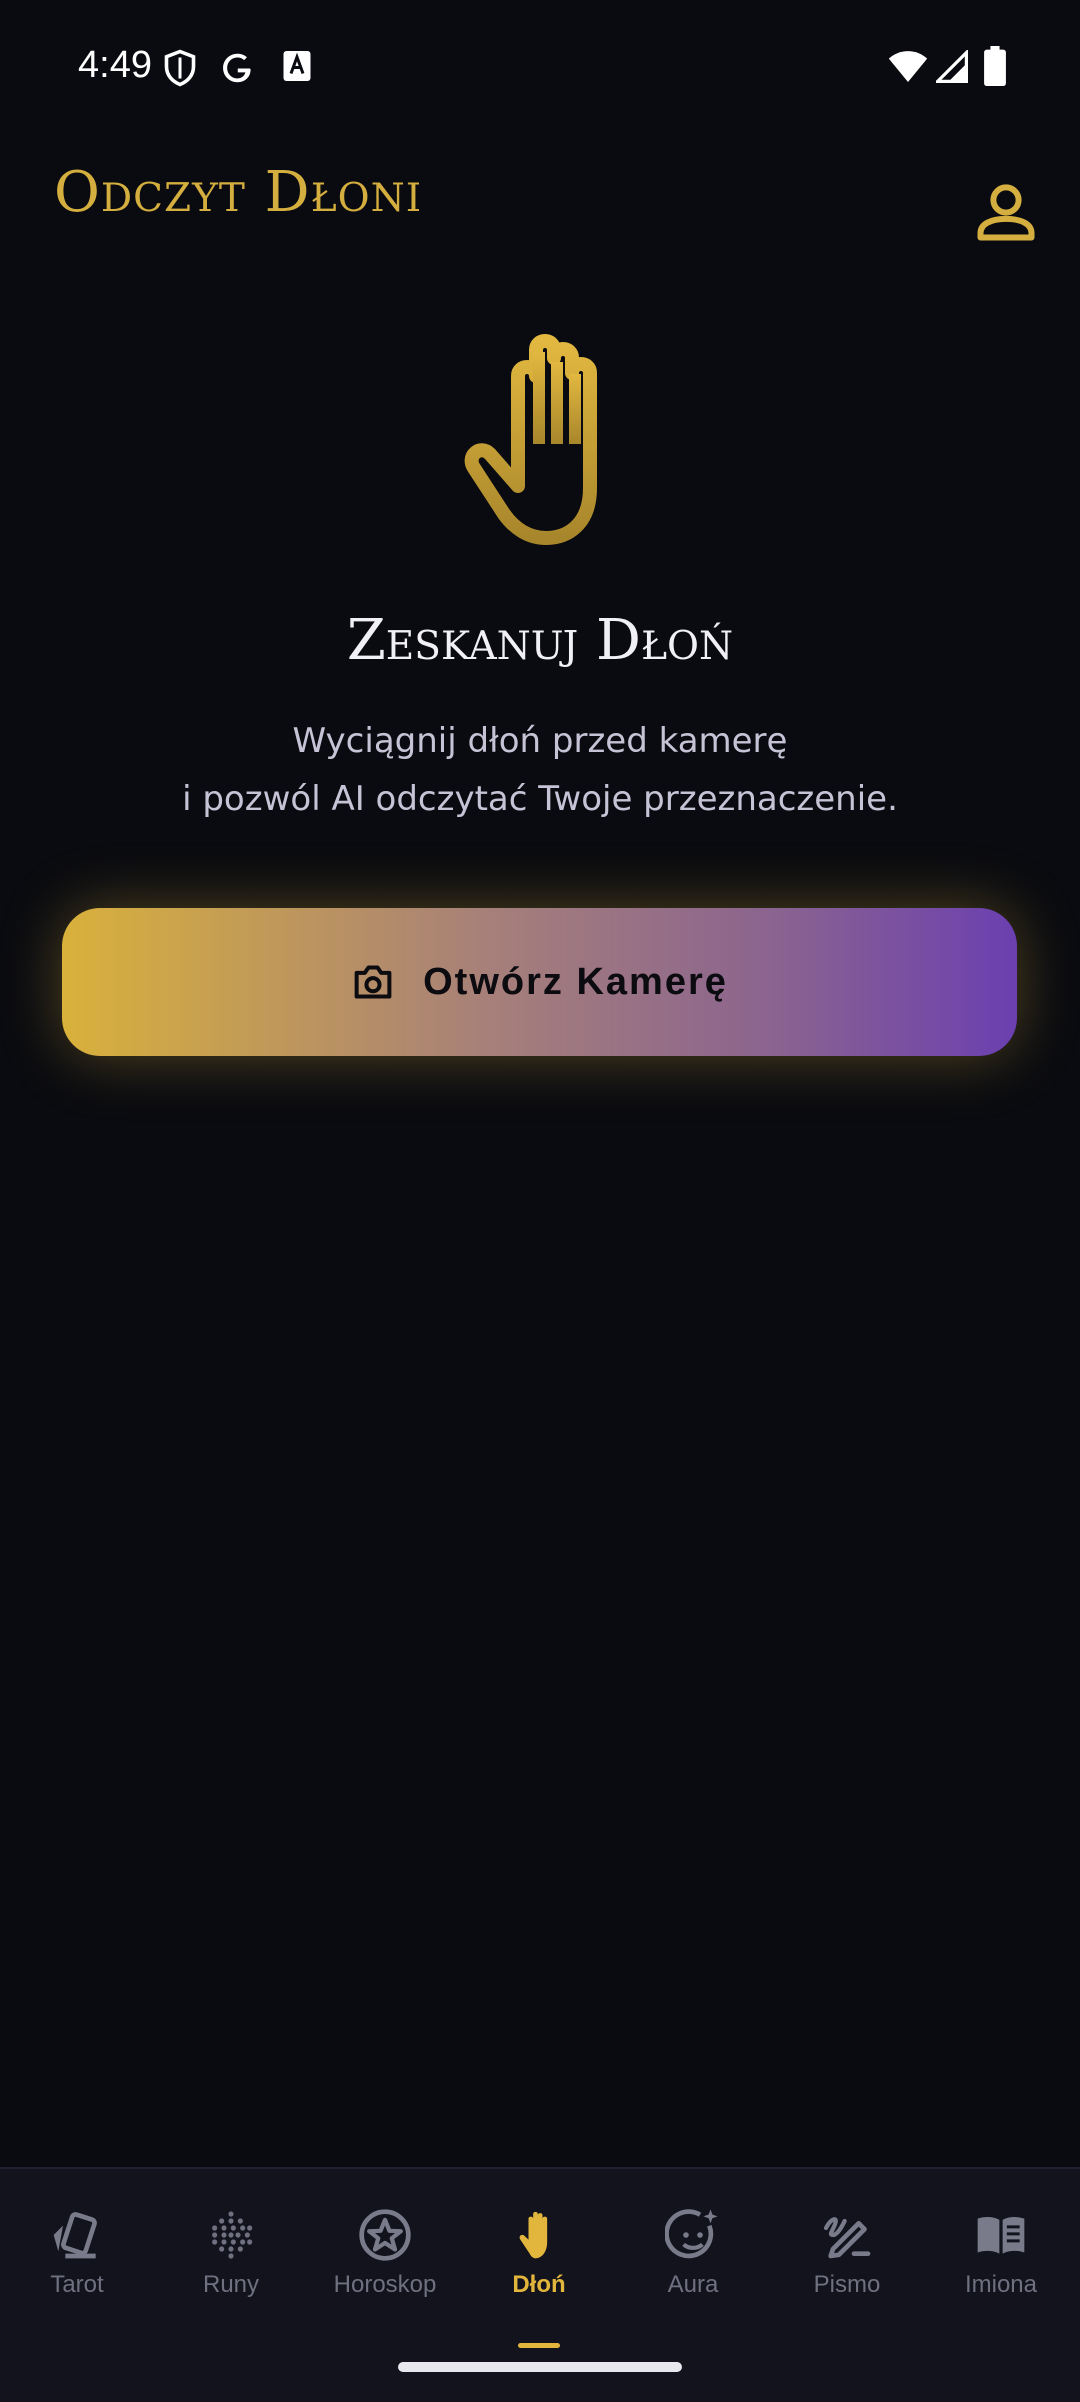 This screenshot has height=2402, width=1080. I want to click on open-camera-button: Otwórz Kamerę, so click(539, 982).